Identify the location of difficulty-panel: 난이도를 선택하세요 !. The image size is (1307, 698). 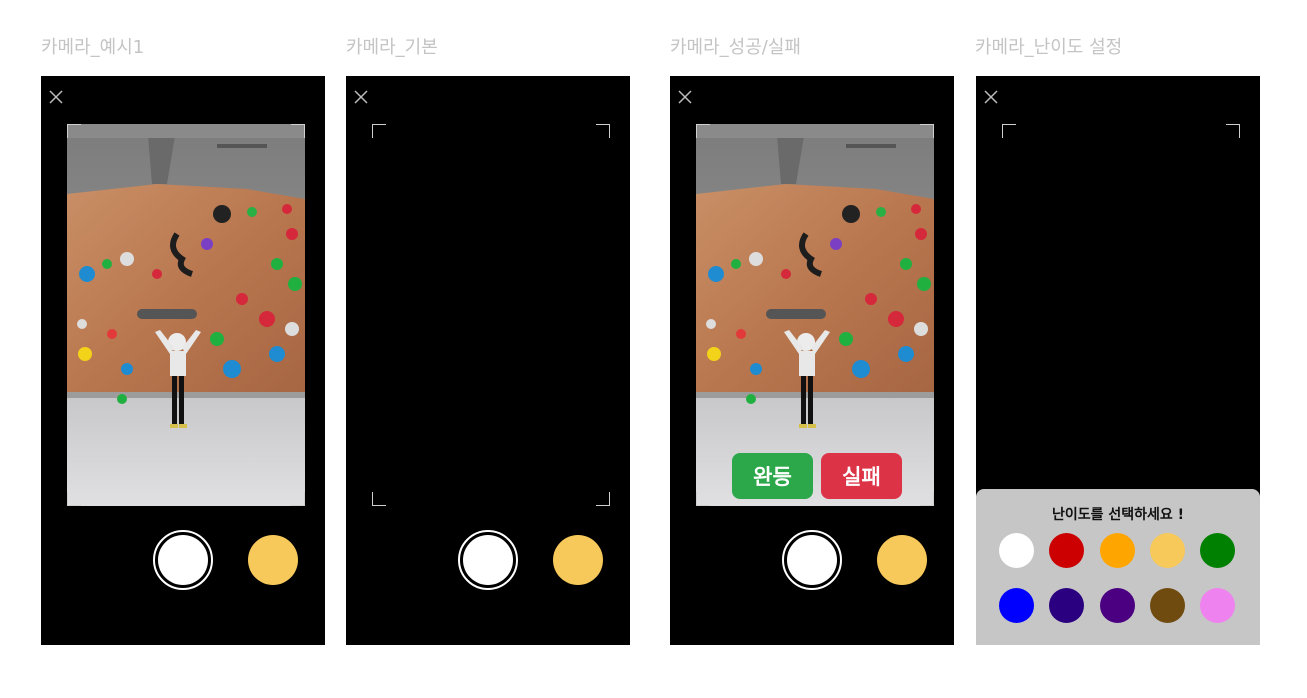
(1118, 567).